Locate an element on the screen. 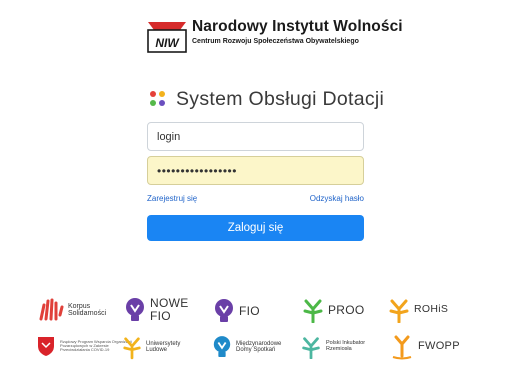  partner-uniwersytety-ludowe: Uniwersytety Ludowe is located at coordinates (151, 347).